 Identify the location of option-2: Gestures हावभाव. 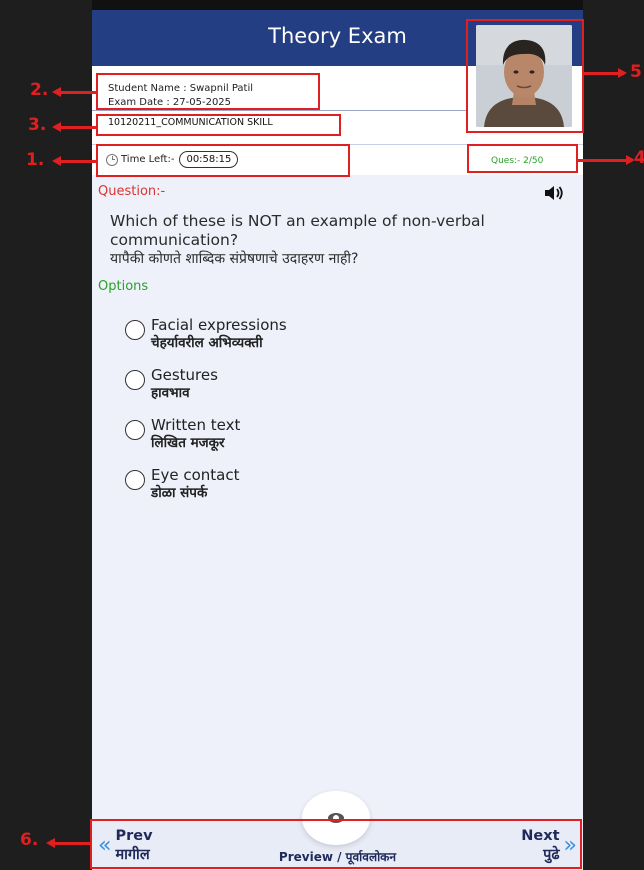
(171, 384).